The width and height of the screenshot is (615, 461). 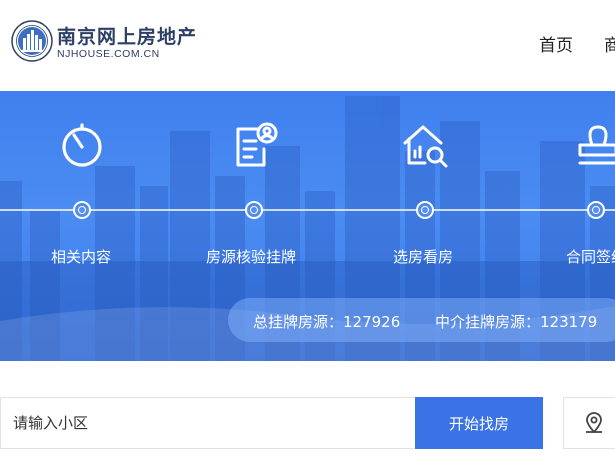 I want to click on step-label-related: 相关内容, so click(x=81, y=256).